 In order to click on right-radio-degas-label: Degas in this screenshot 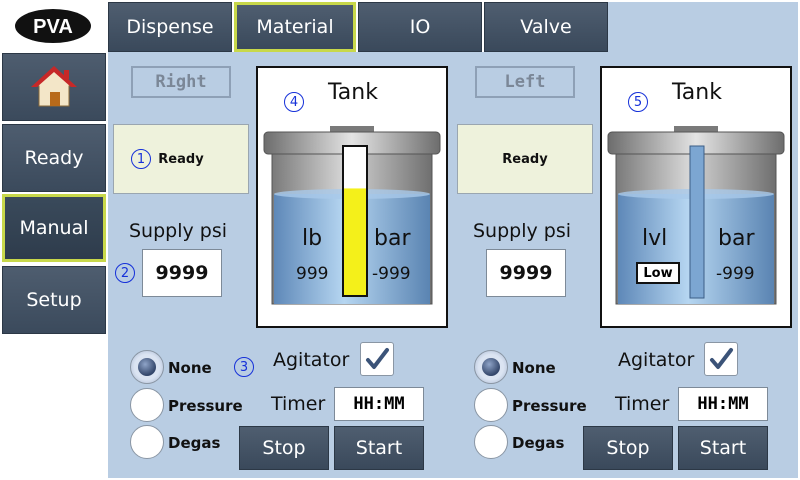, I will do `click(194, 443)`.